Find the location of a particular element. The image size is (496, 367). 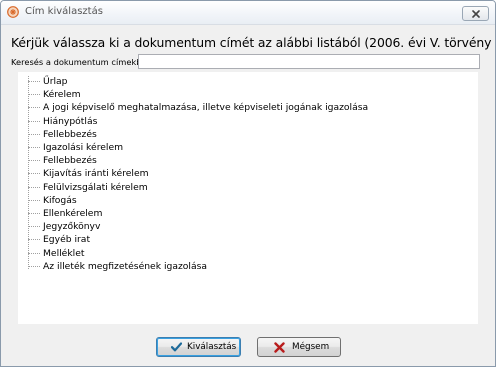

cancel-button: Mégsem is located at coordinates (299, 347).